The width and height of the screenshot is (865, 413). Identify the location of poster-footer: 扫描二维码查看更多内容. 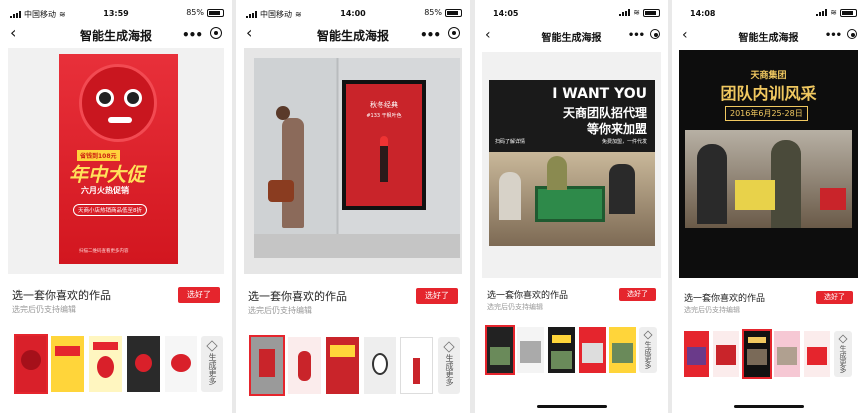
(104, 251).